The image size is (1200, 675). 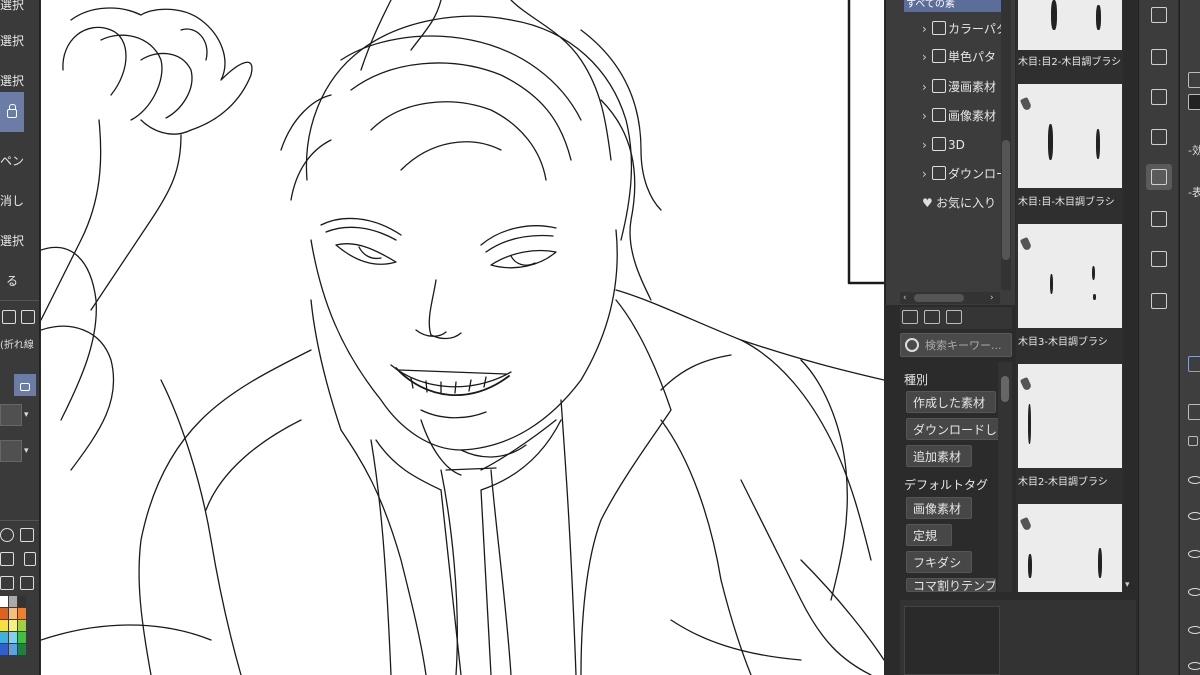 I want to click on tag-speech-balloon: フキダシ, so click(x=939, y=562).